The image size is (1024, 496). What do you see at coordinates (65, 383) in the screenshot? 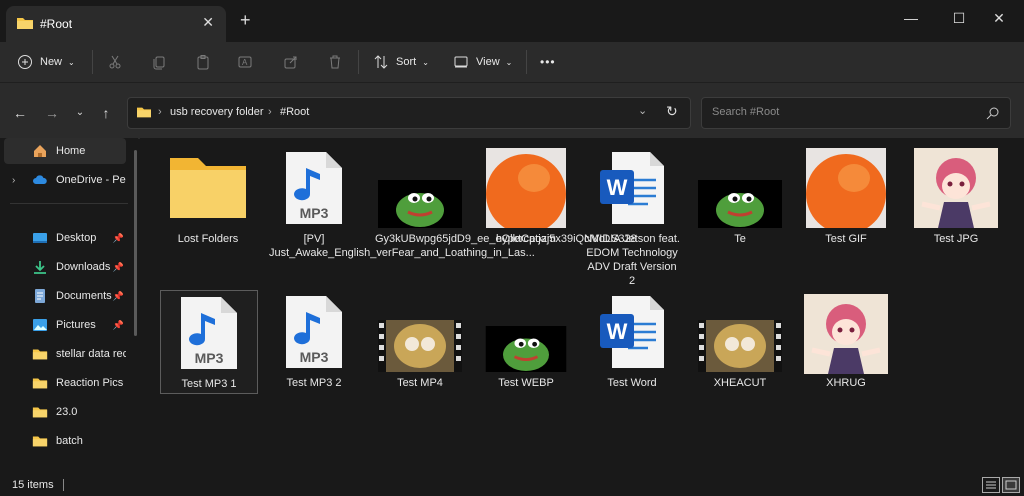
I see `sidebar-item-reaction-pics: Reaction Pics` at bounding box center [65, 383].